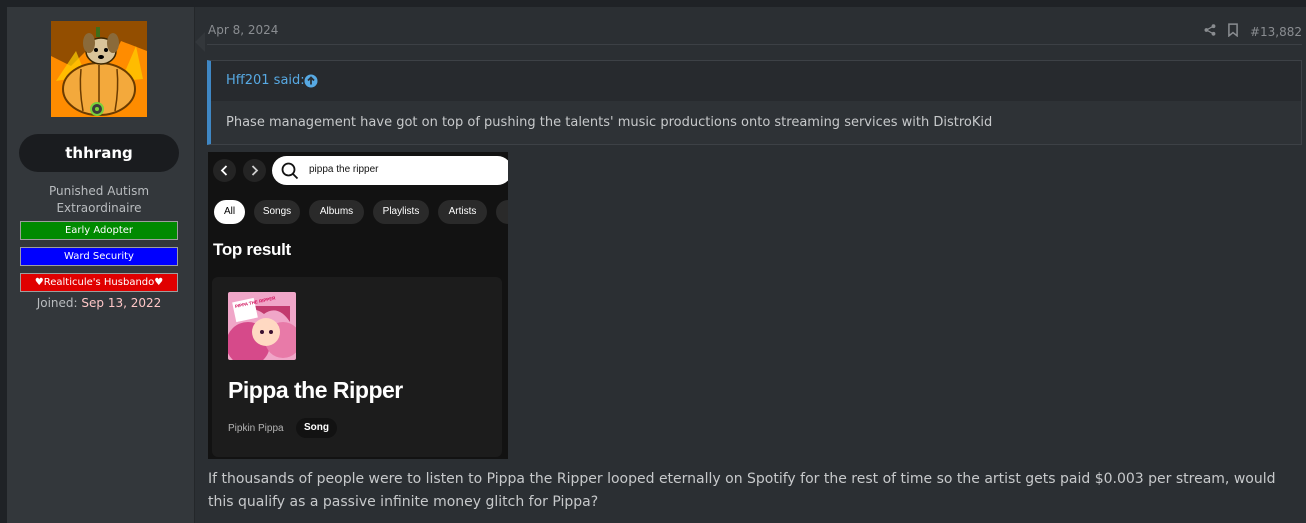 The height and width of the screenshot is (523, 1306). I want to click on online-status-indicator, so click(97, 109).